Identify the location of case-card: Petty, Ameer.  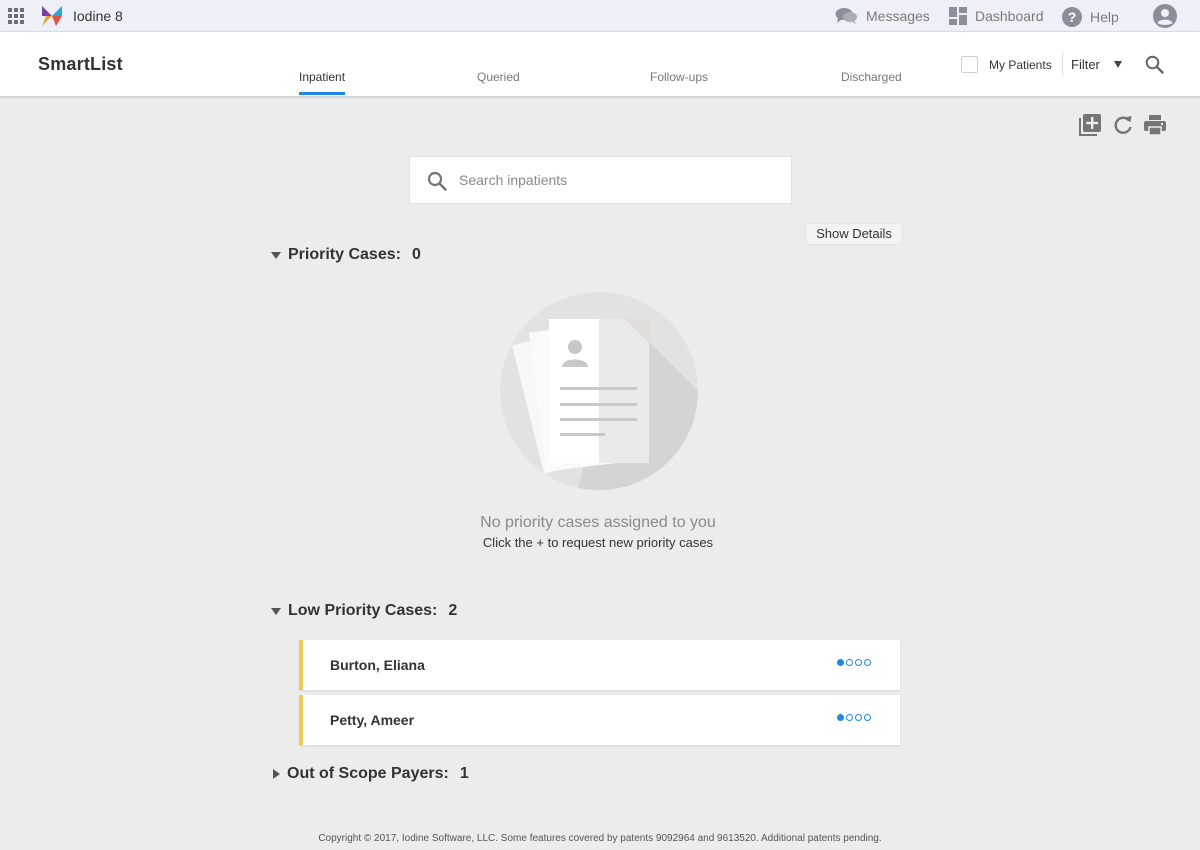
(599, 720).